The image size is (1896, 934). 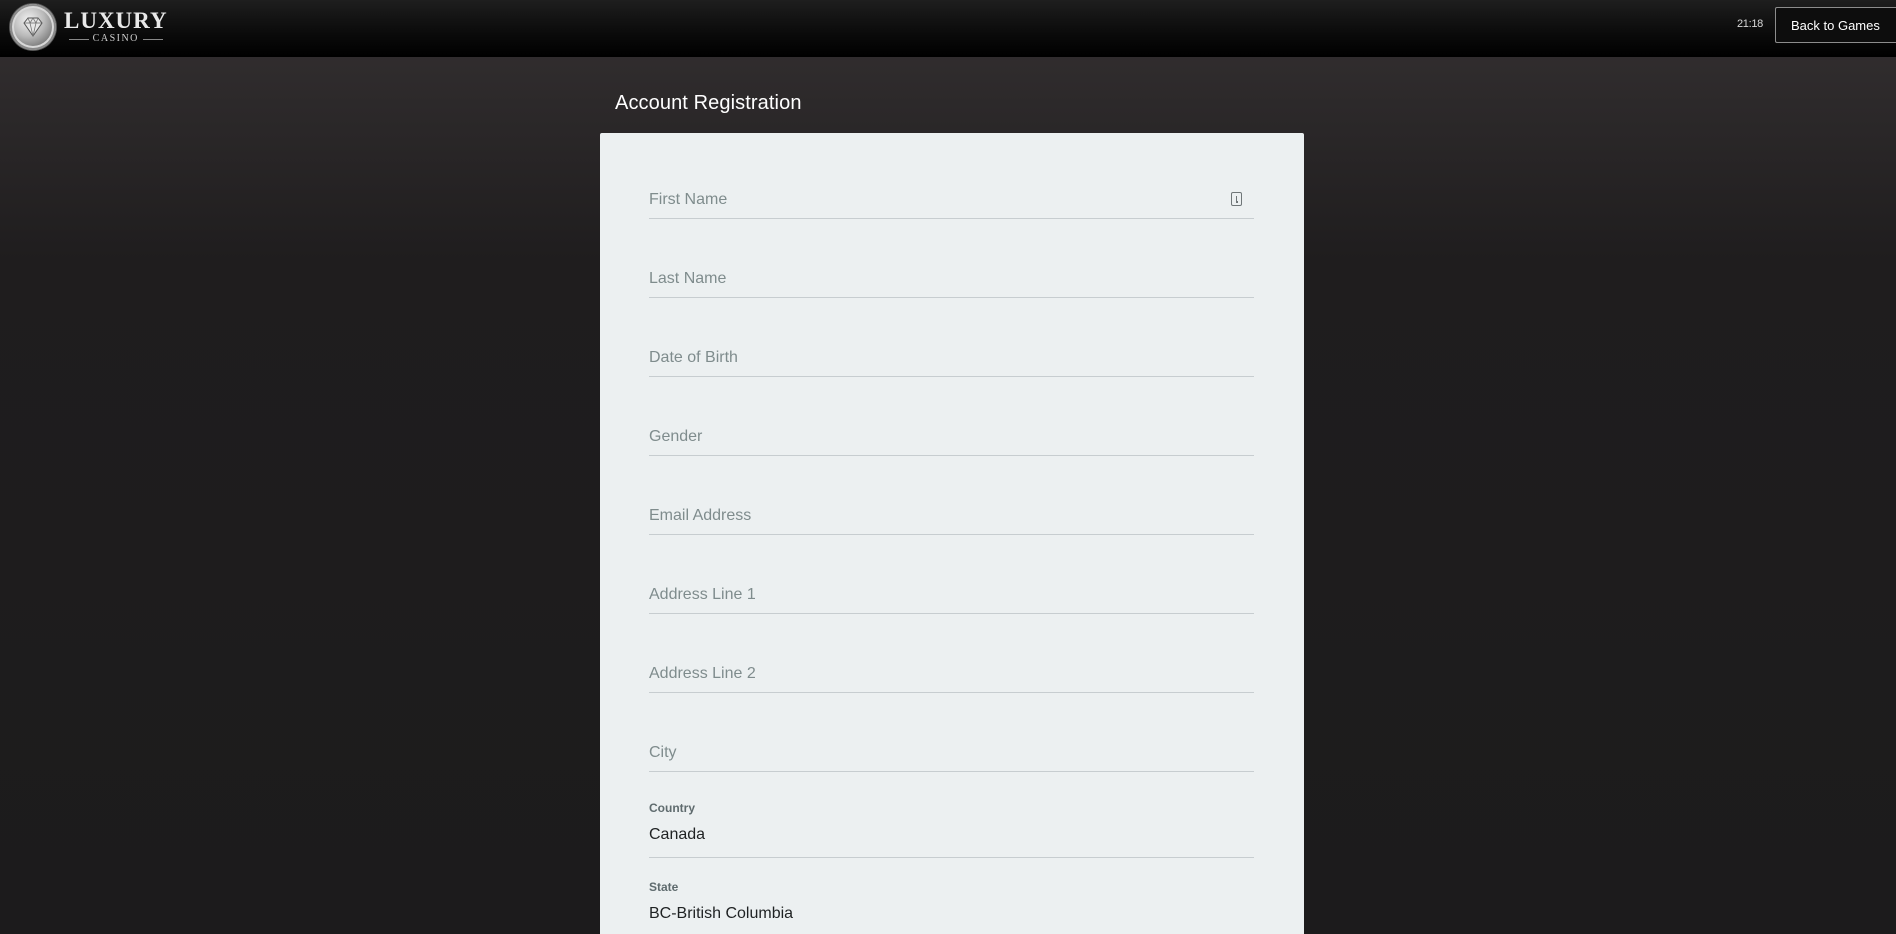 I want to click on date-of-birth-input, so click(x=951, y=362).